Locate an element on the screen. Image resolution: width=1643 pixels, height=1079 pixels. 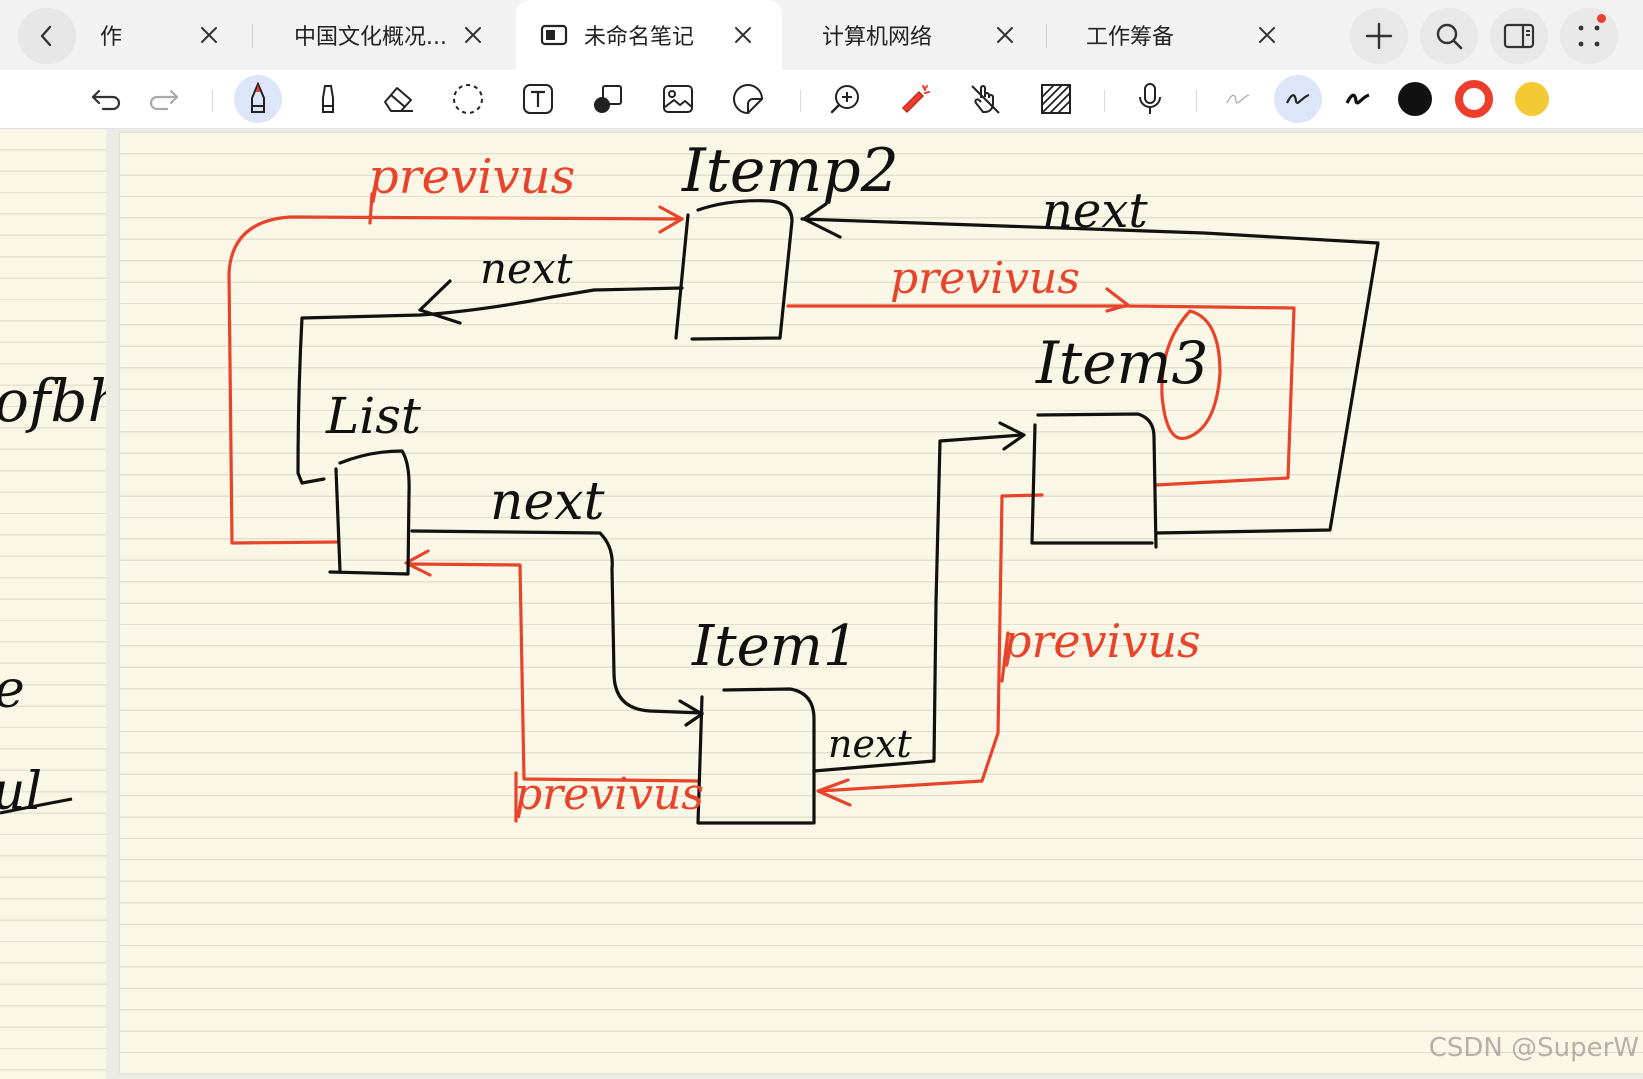
color-red-swatch is located at coordinates (1474, 99).